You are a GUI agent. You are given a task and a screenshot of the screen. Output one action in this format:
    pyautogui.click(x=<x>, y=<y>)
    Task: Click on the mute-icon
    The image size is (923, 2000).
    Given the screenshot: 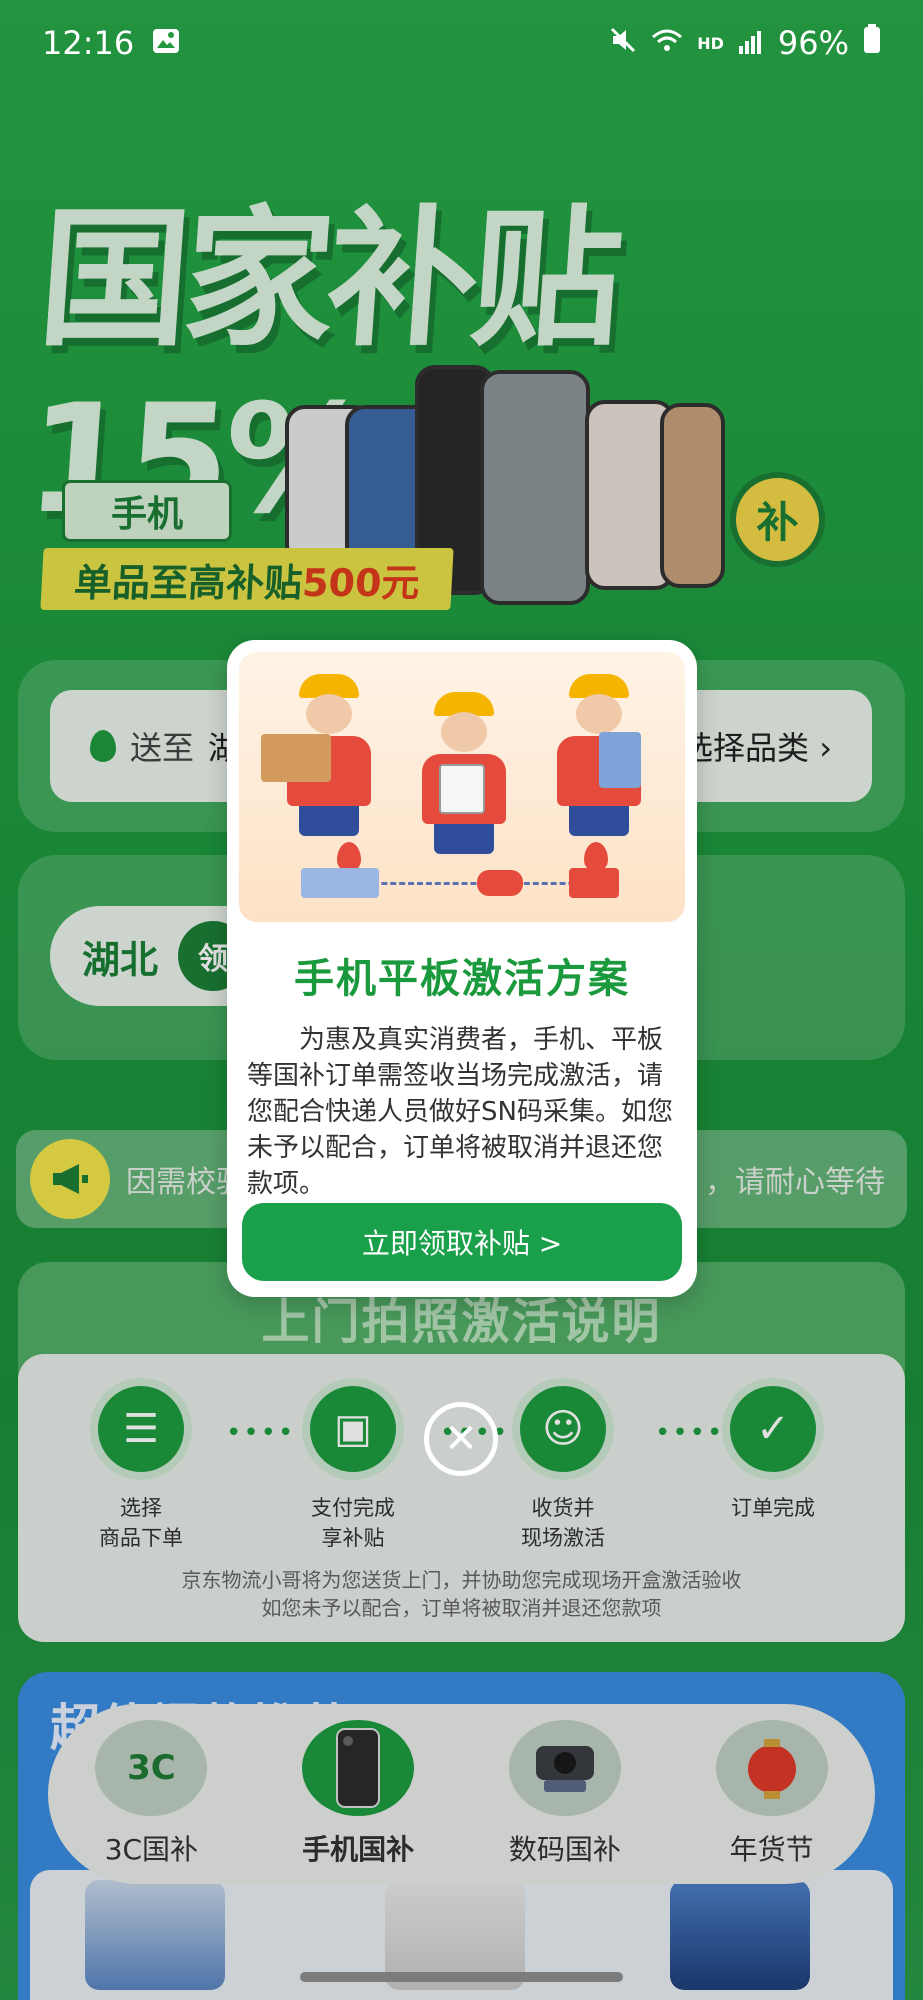 What is the action you would take?
    pyautogui.click(x=623, y=43)
    